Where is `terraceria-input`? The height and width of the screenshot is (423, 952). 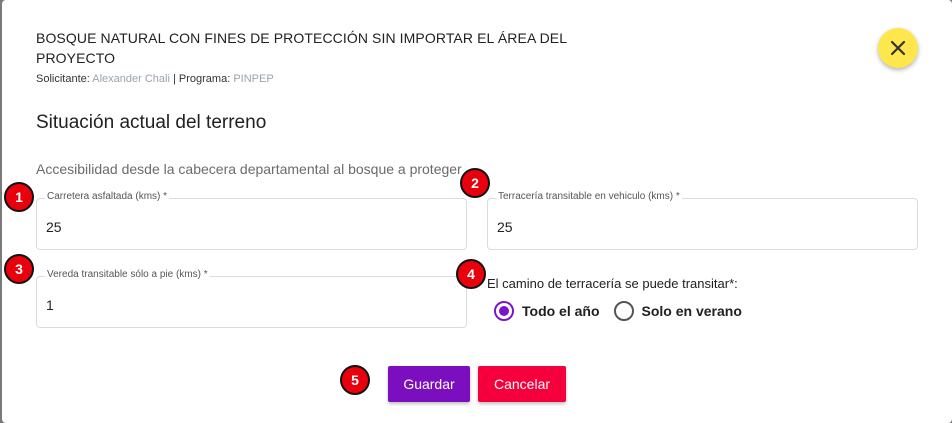
terraceria-input is located at coordinates (690, 227).